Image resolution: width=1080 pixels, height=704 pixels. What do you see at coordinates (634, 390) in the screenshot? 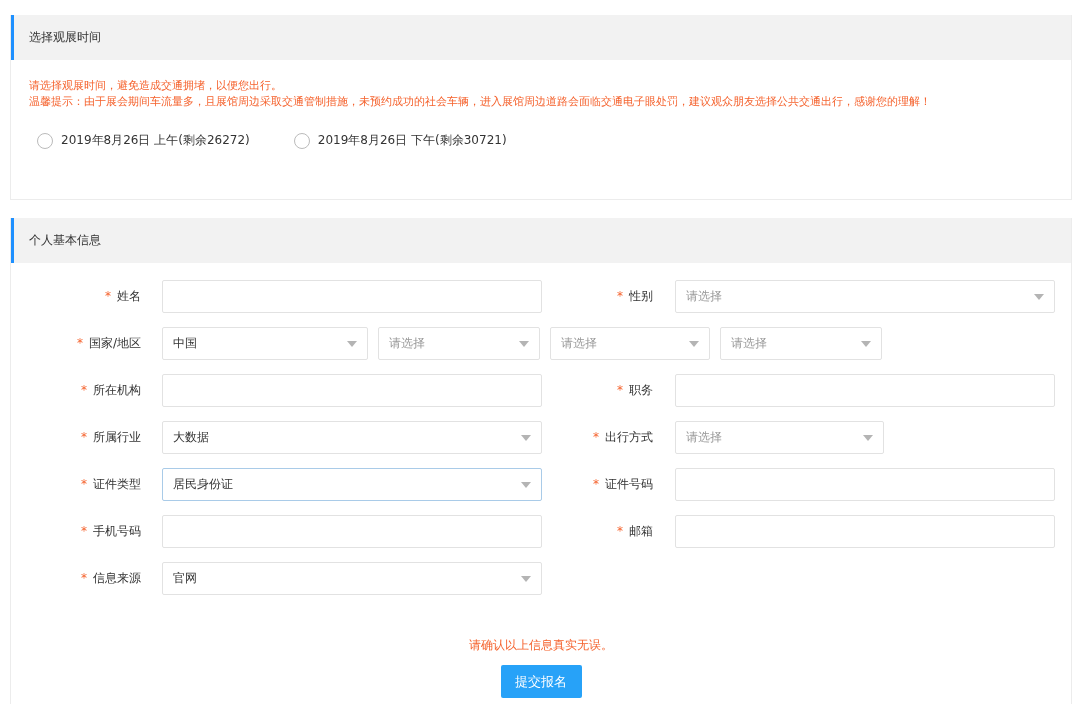
I see `field-label: * 职务` at bounding box center [634, 390].